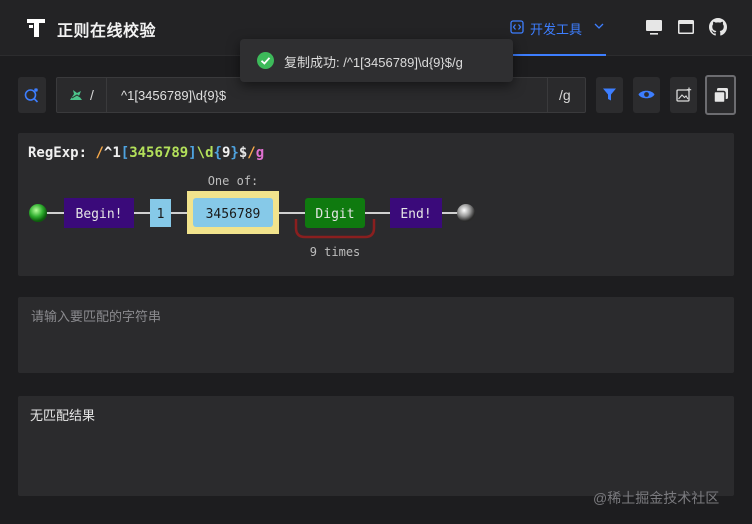 The image size is (752, 524). Describe the element at coordinates (76, 95) in the screenshot. I see `bug-icon` at that location.